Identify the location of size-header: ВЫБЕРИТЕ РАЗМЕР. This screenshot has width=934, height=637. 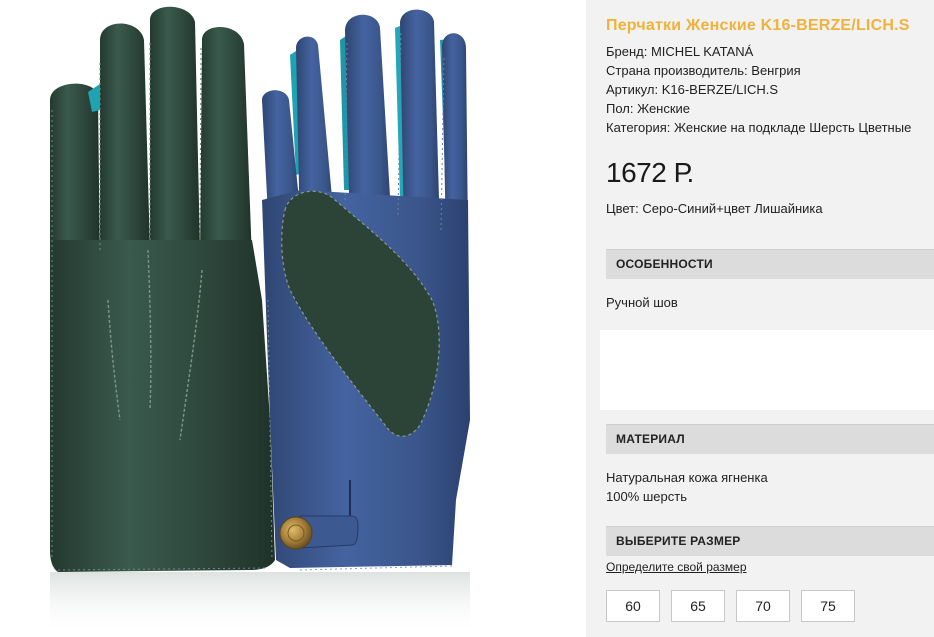
(770, 541).